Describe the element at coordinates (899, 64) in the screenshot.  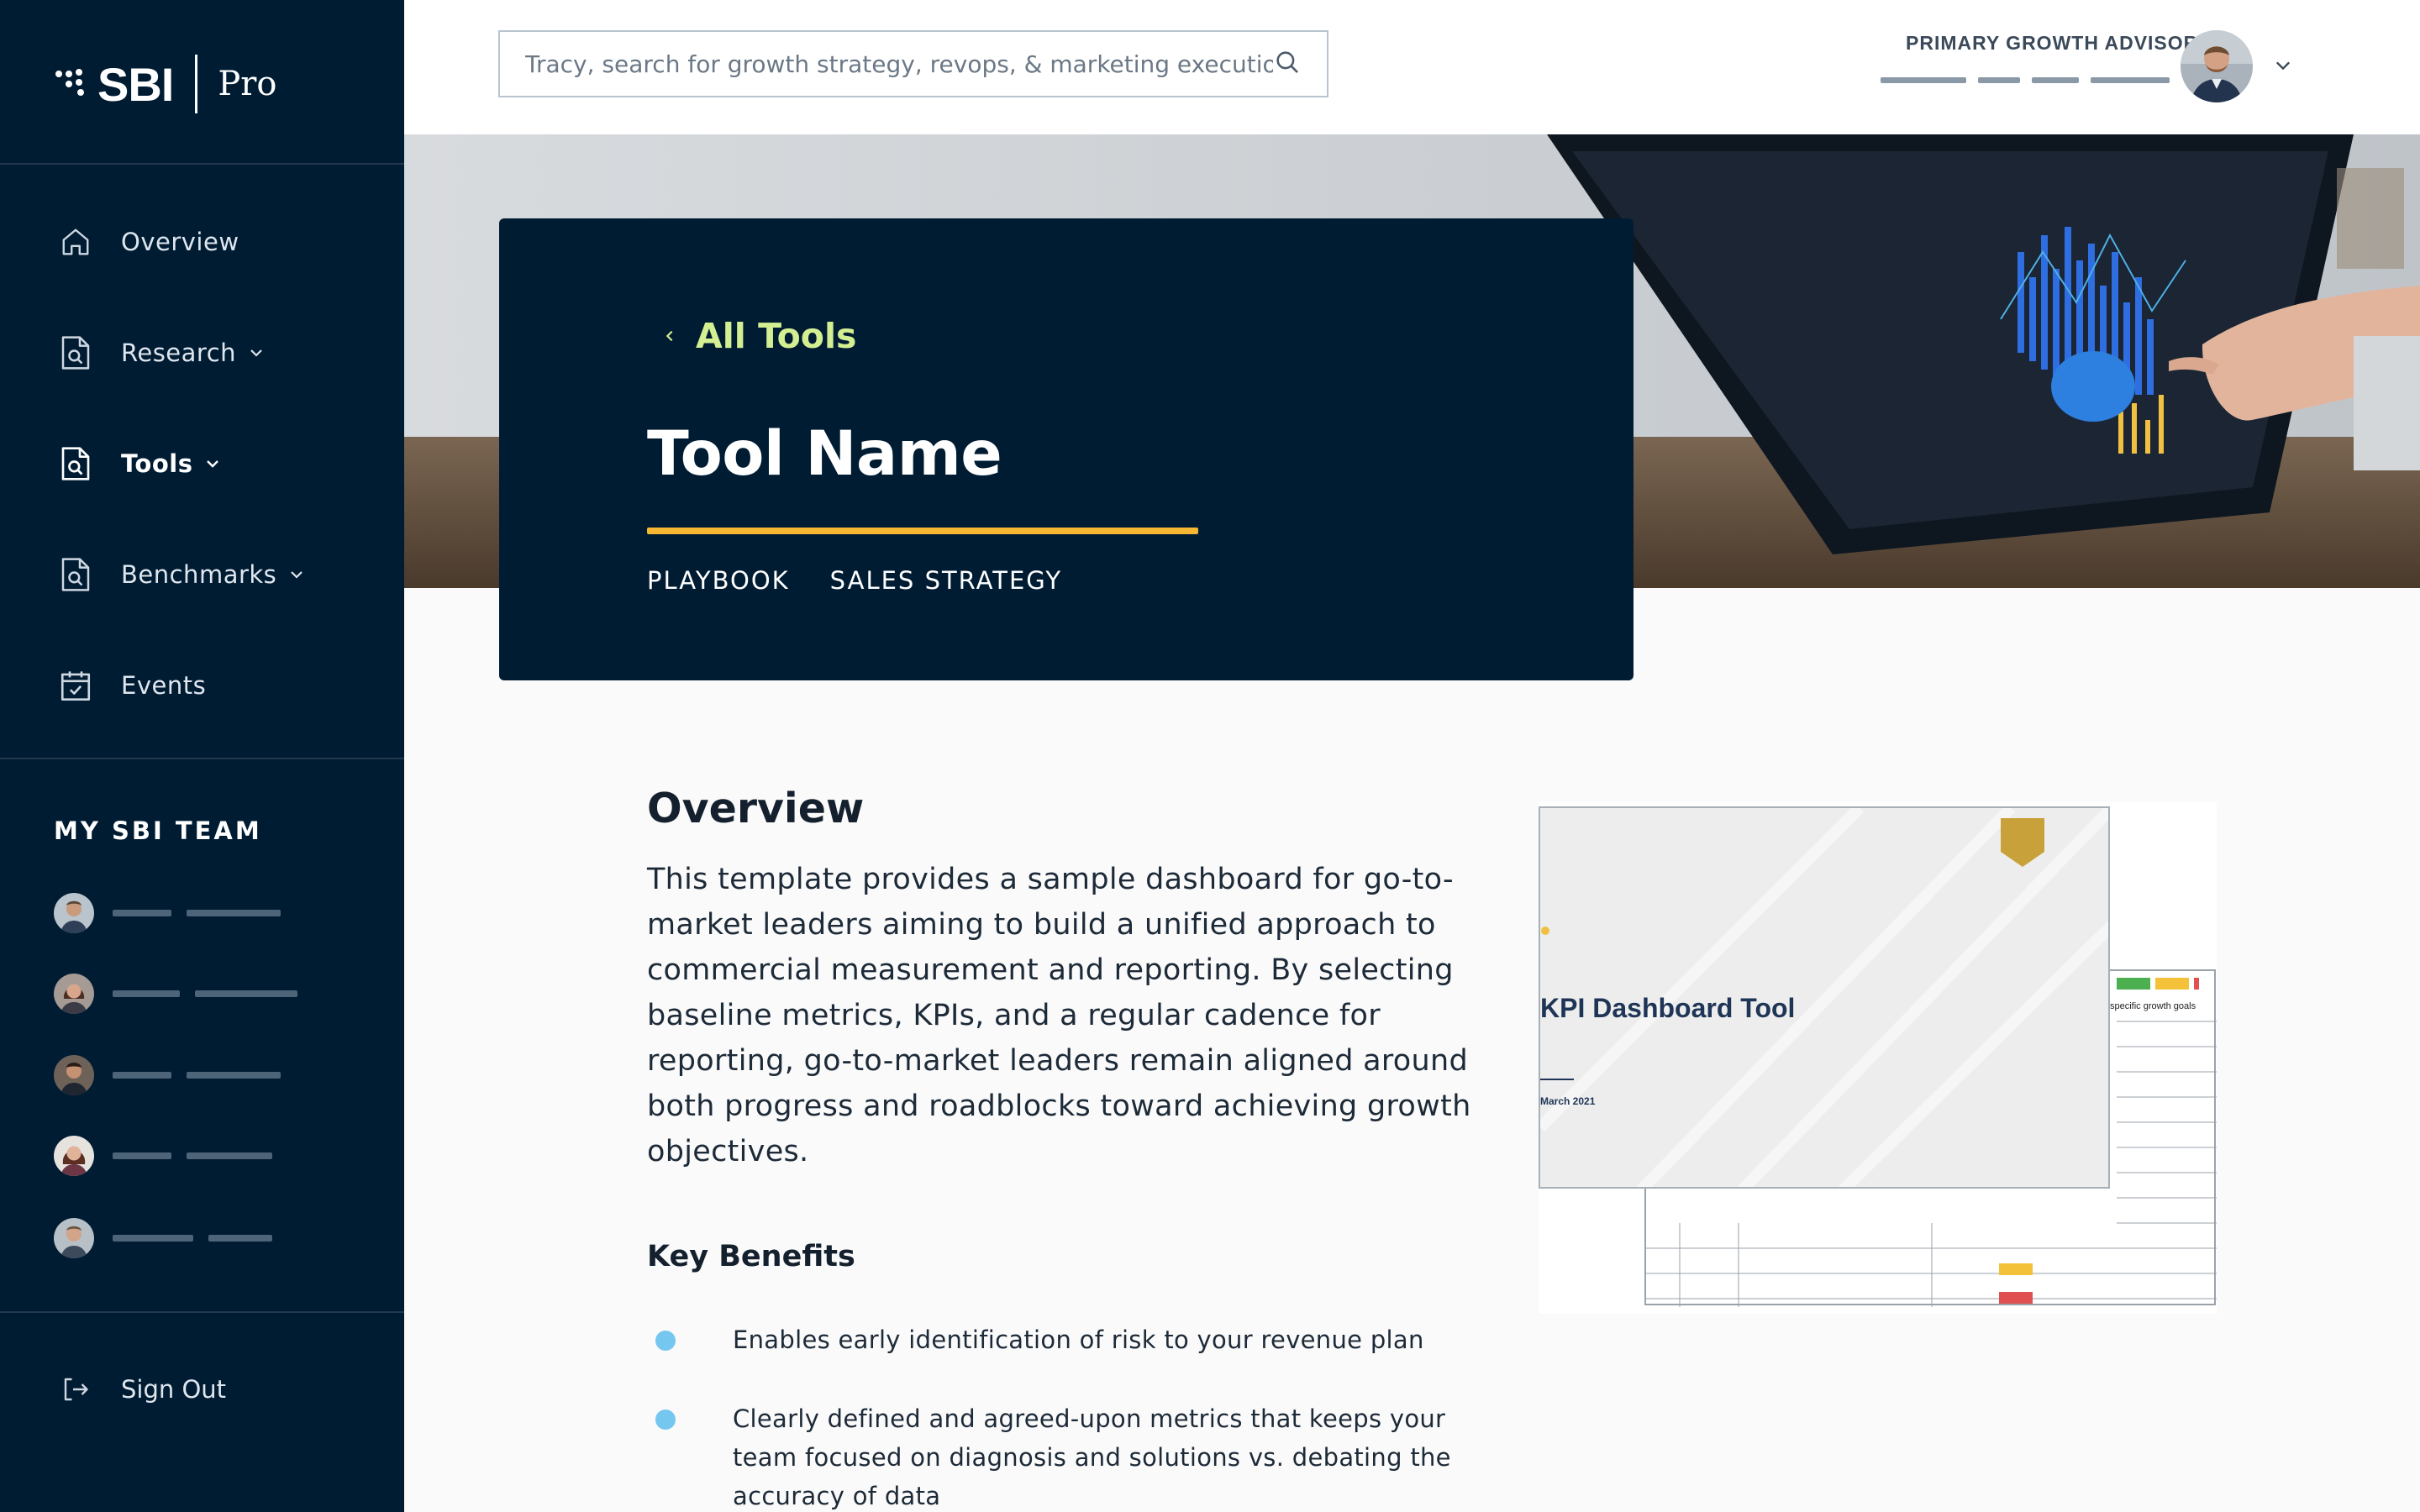
I see `search-input` at that location.